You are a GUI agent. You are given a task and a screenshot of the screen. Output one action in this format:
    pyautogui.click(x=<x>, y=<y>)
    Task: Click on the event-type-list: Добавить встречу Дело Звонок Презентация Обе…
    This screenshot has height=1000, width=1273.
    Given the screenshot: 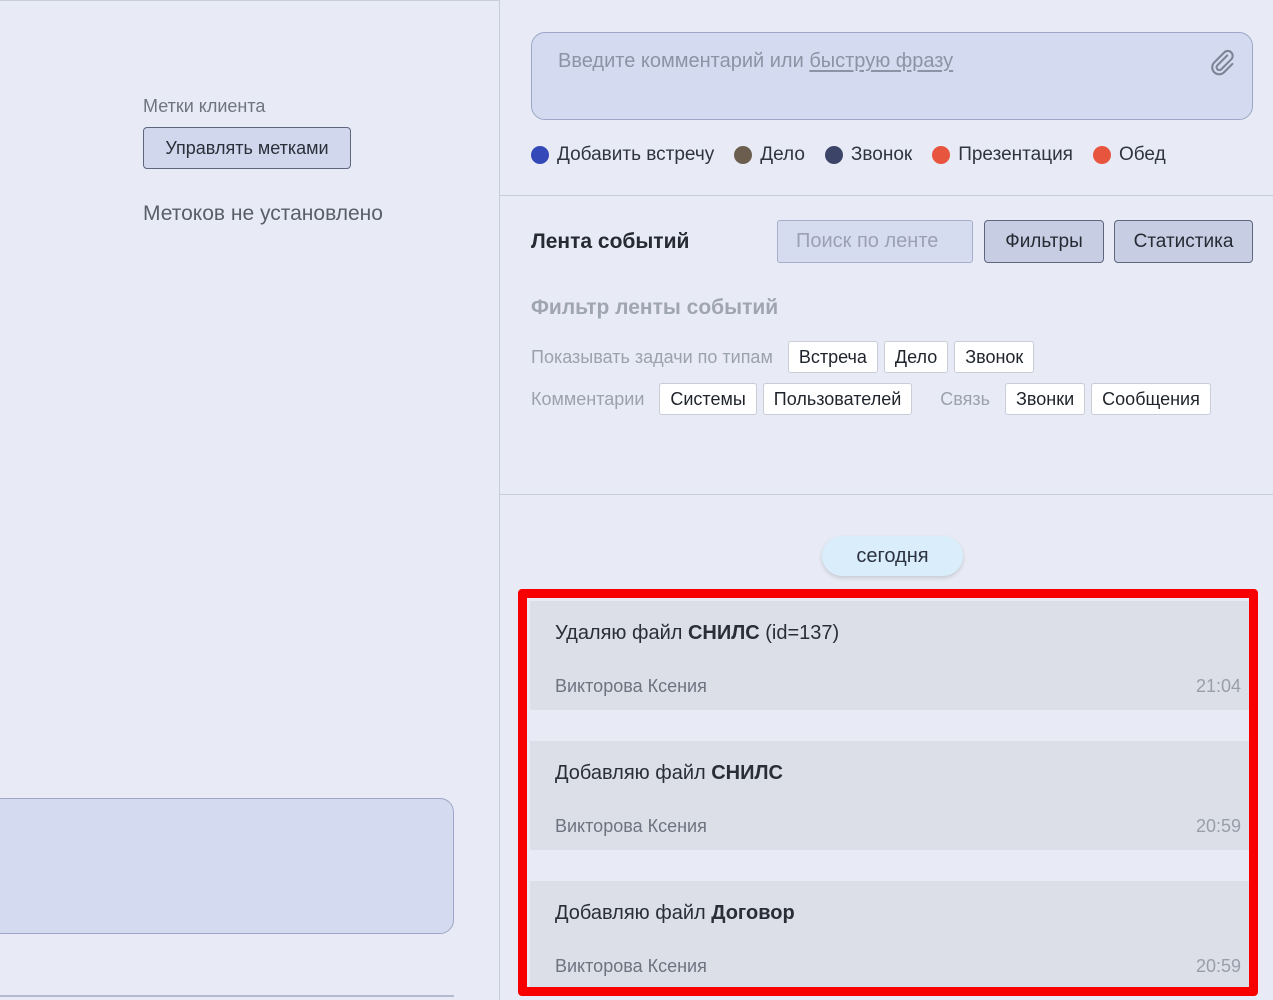 What is the action you would take?
    pyautogui.click(x=858, y=155)
    